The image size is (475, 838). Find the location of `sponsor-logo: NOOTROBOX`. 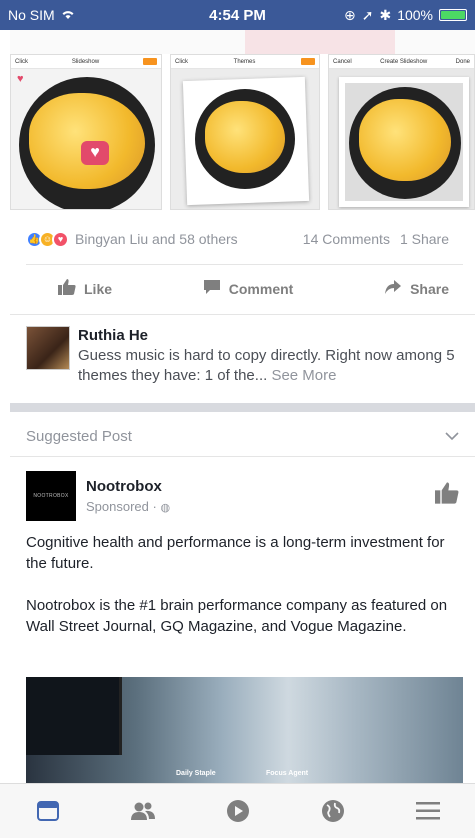

sponsor-logo: NOOTROBOX is located at coordinates (51, 496).